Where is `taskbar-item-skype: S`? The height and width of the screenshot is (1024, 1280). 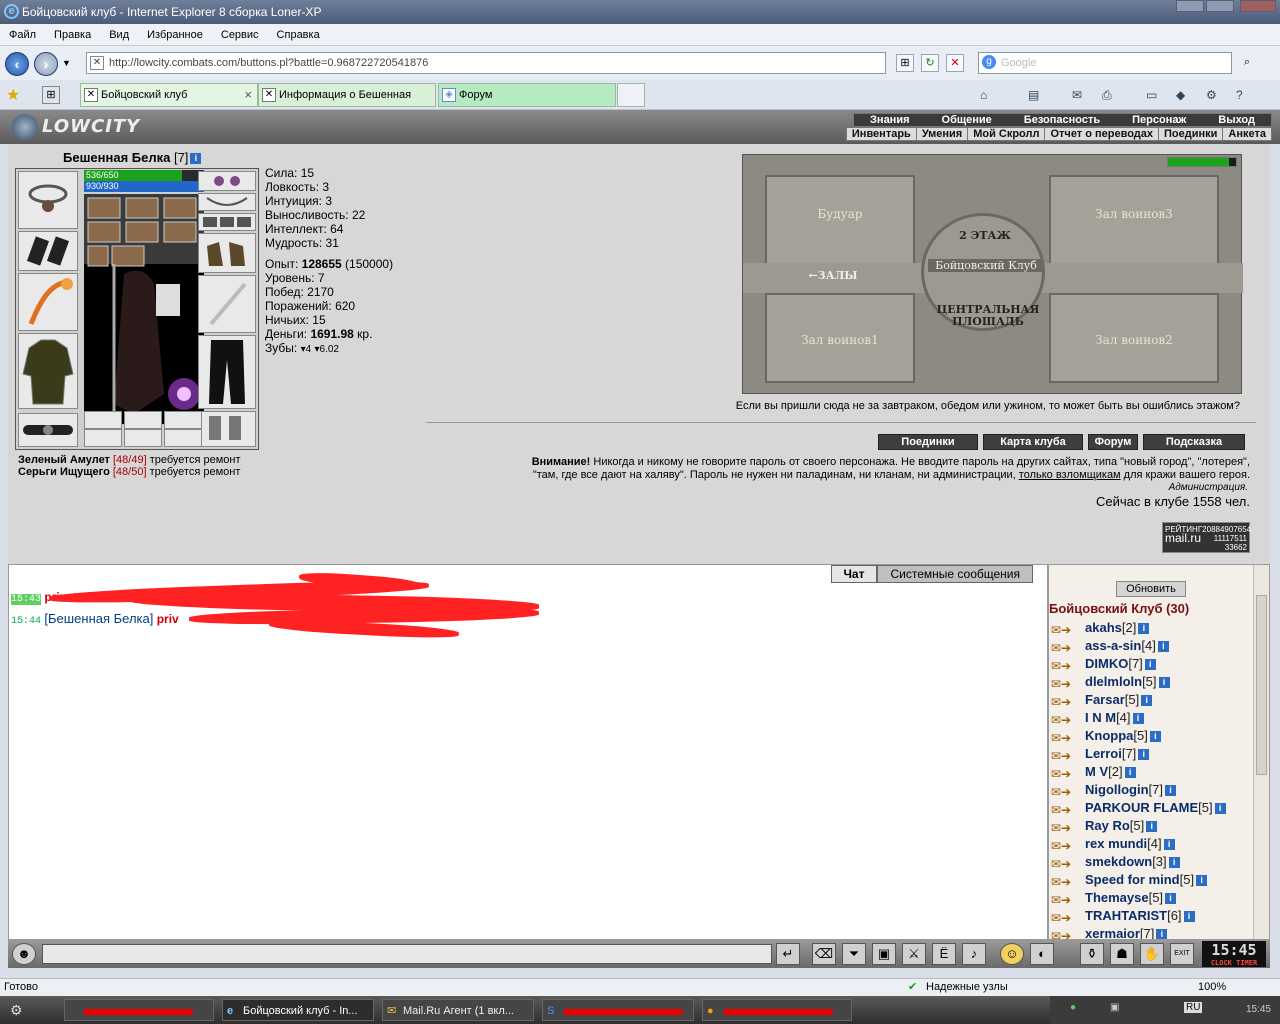
taskbar-item-skype: S is located at coordinates (618, 1010).